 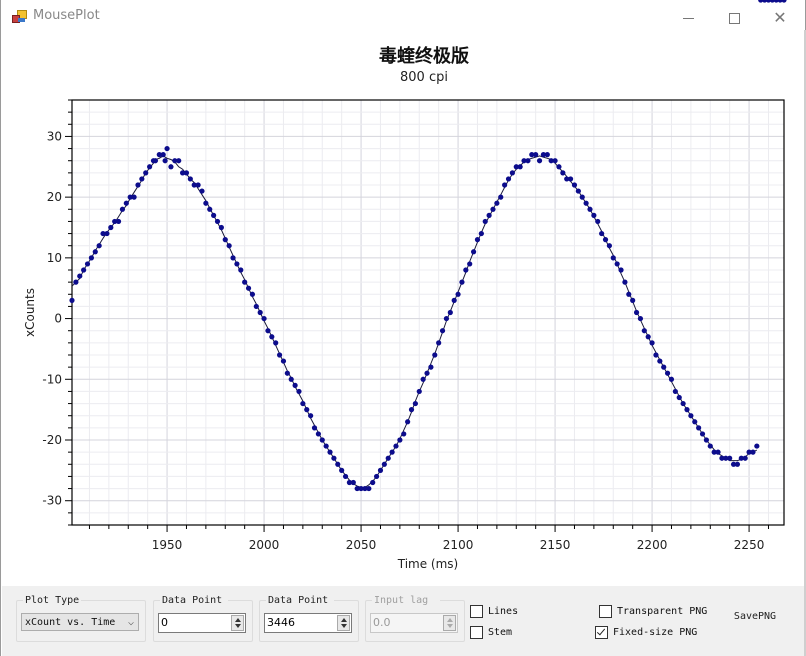 I want to click on fixed-size-png-checkbox: Fixed-size PNG, so click(x=646, y=632).